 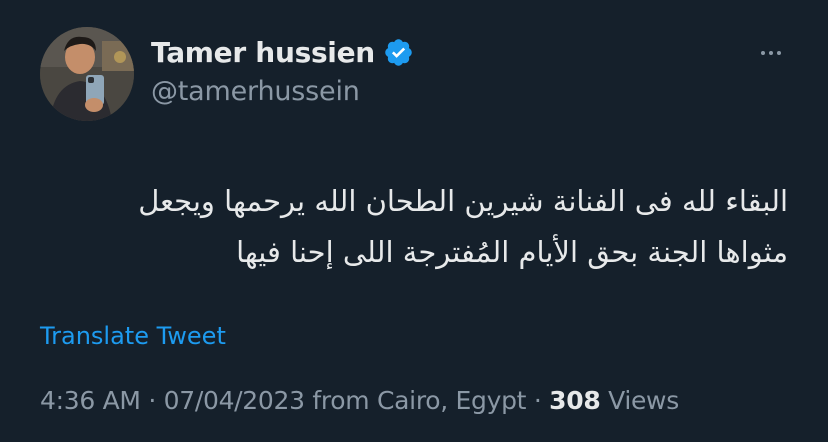 I want to click on avatar, so click(x=87, y=74).